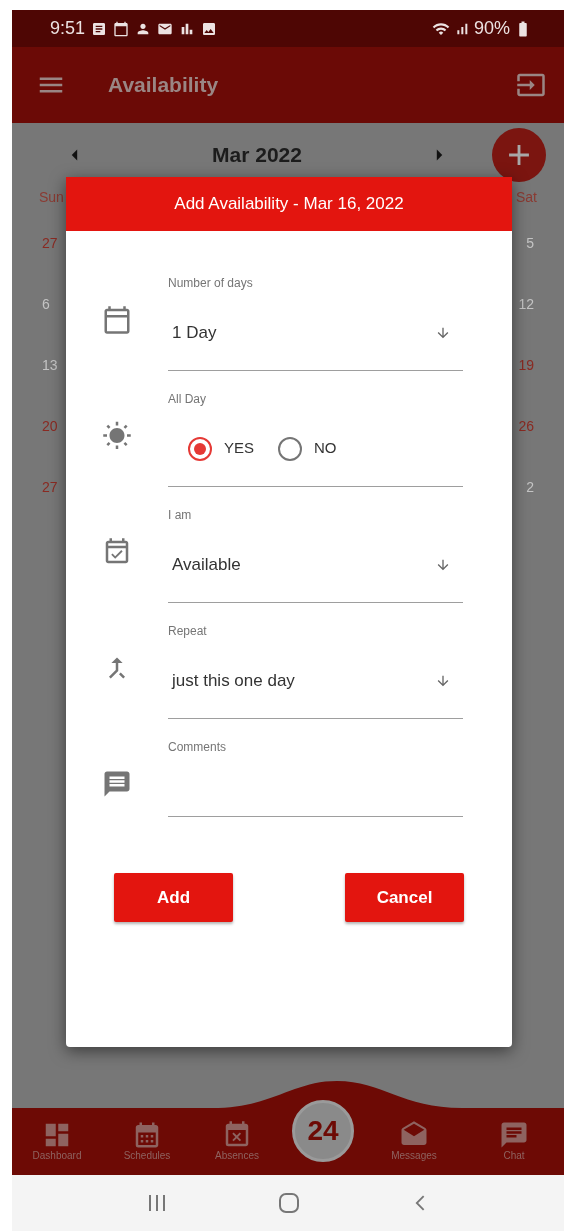  Describe the element at coordinates (289, 204) in the screenshot. I see `dialog-title: Add Availability - Mar 16, 2022` at that location.